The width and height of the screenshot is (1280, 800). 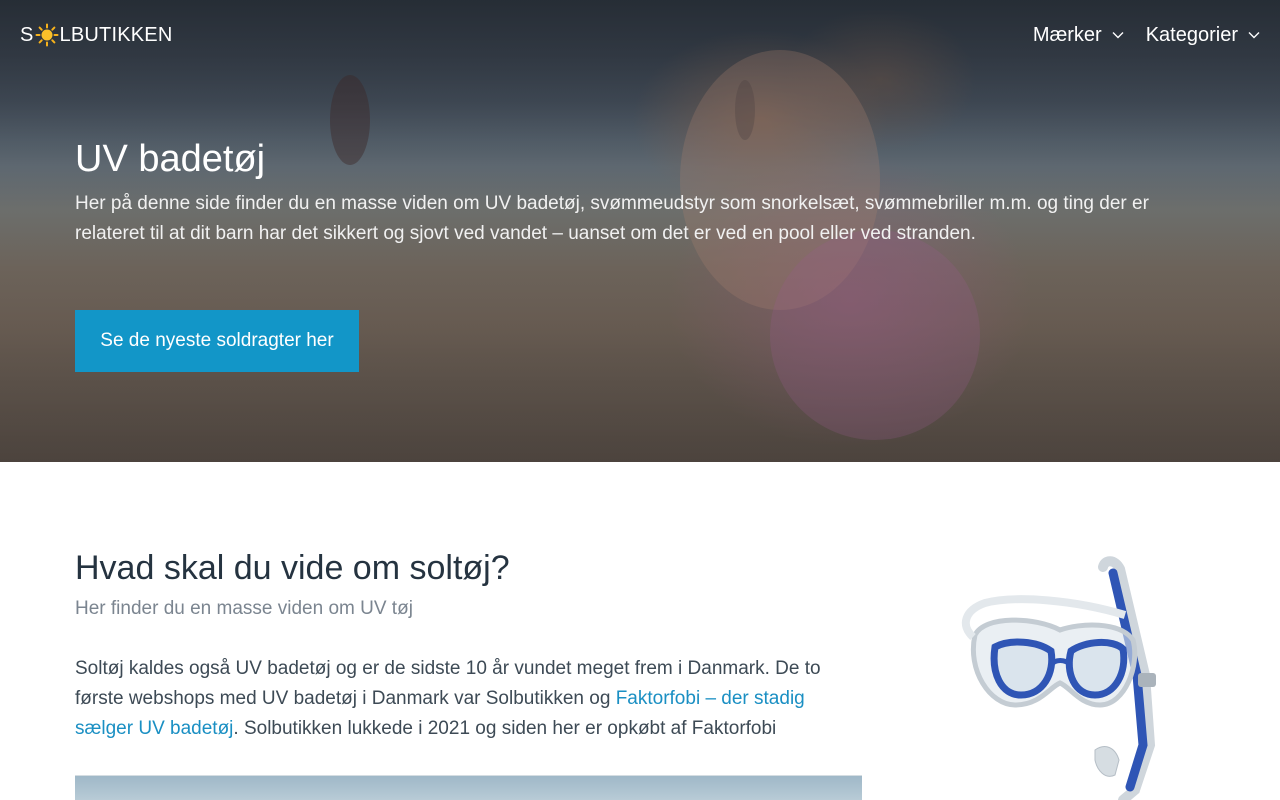 What do you see at coordinates (468, 787) in the screenshot?
I see `article-image` at bounding box center [468, 787].